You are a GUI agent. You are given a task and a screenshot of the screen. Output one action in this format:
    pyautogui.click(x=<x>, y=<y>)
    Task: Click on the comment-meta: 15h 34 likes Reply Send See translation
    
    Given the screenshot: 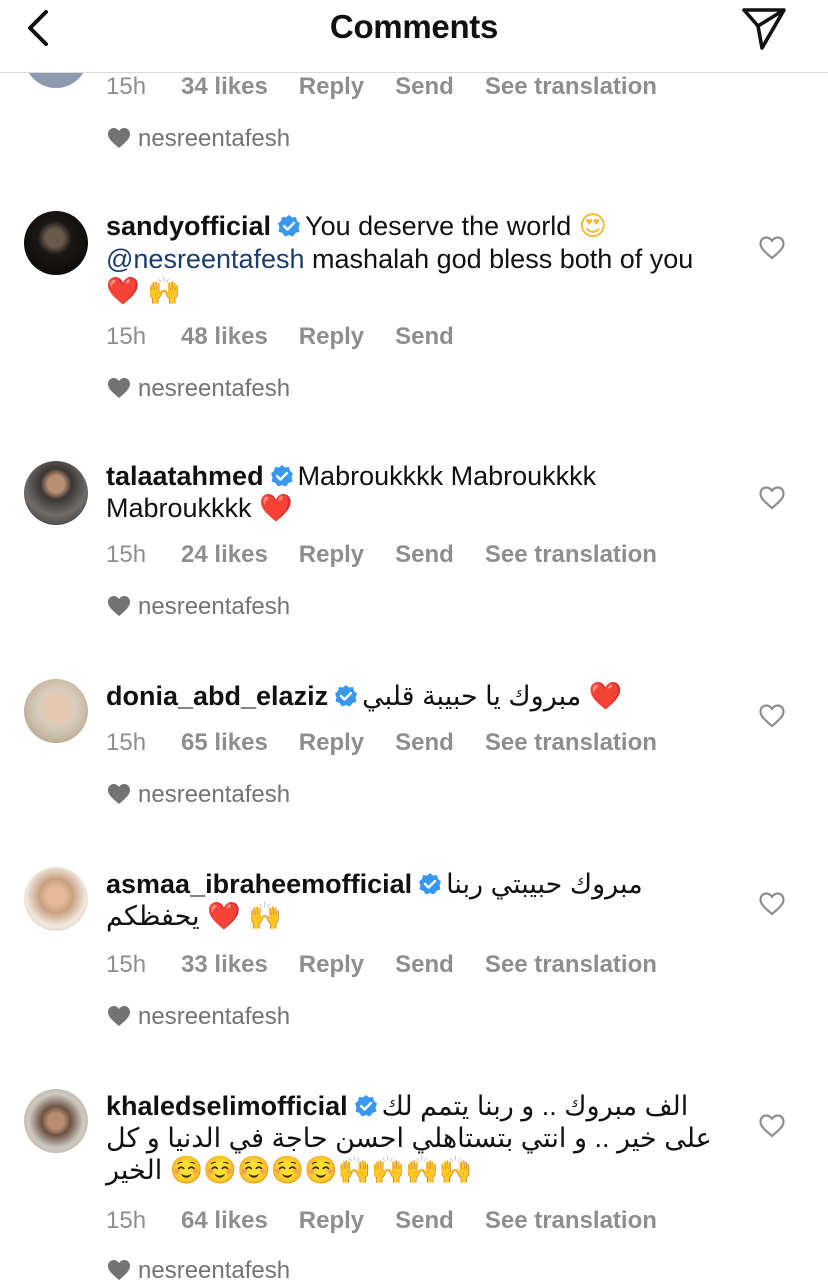 What is the action you would take?
    pyautogui.click(x=397, y=87)
    